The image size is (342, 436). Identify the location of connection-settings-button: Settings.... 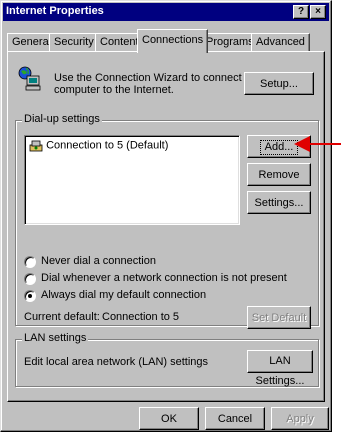
(279, 202).